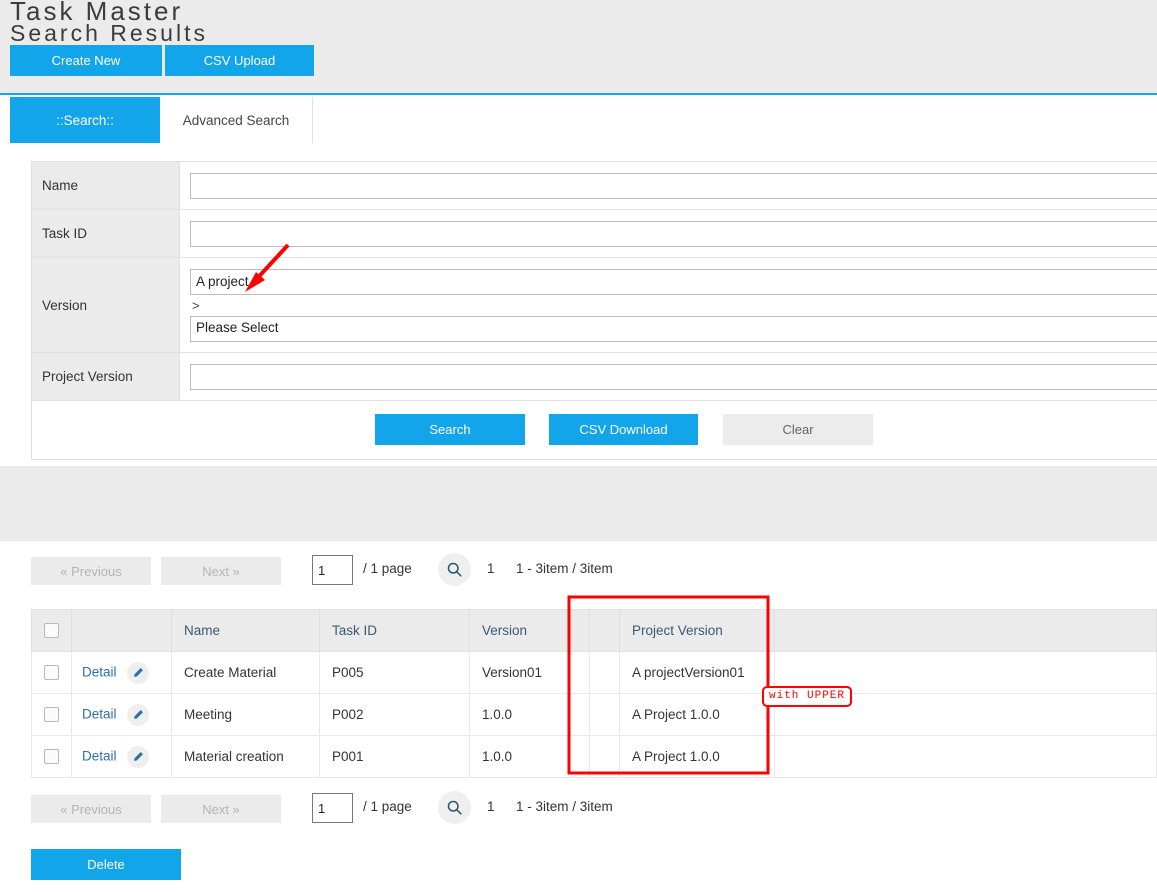 The height and width of the screenshot is (893, 1157). Describe the element at coordinates (85, 121) in the screenshot. I see `tab-search: ::Search::` at that location.